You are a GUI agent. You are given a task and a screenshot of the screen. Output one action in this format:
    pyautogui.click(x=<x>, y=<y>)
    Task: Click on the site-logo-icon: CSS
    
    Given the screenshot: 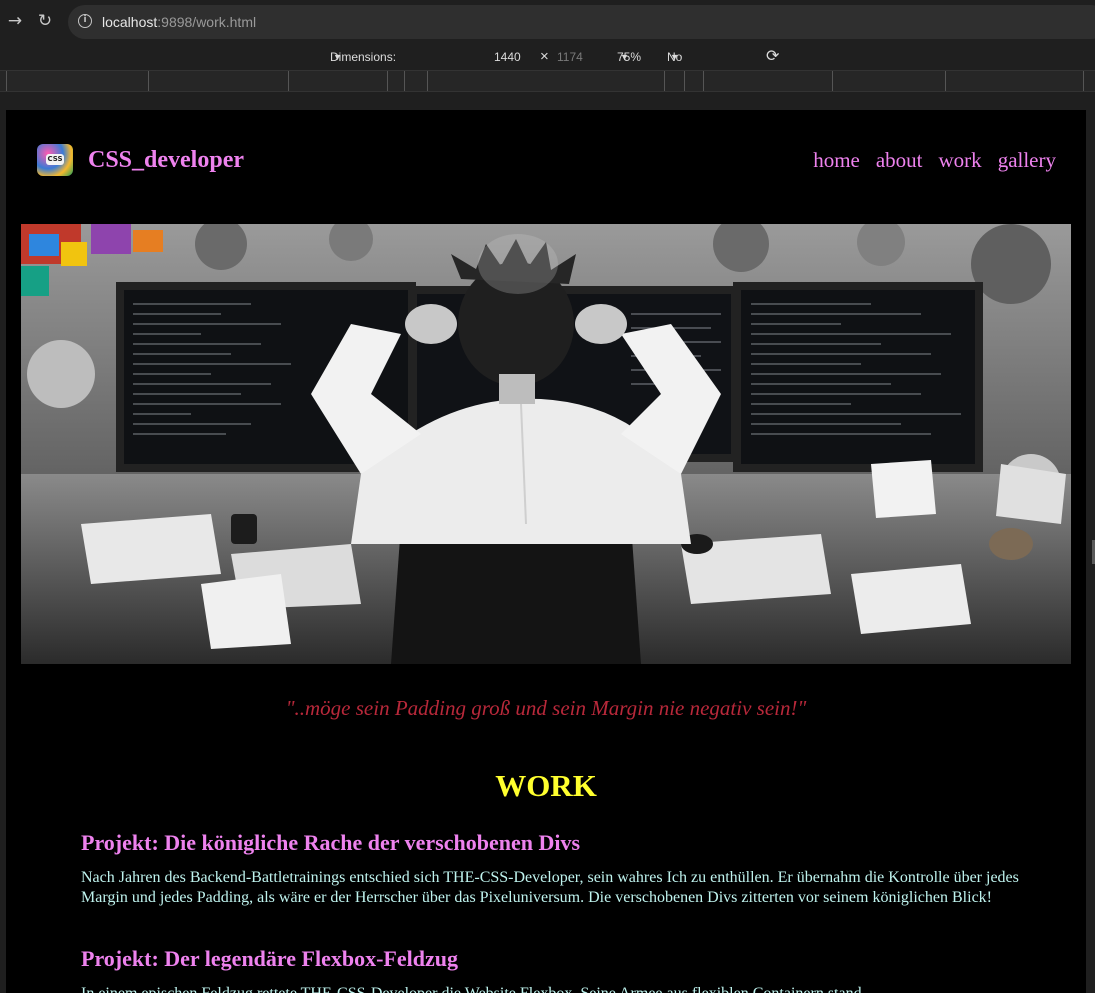 What is the action you would take?
    pyautogui.click(x=55, y=160)
    